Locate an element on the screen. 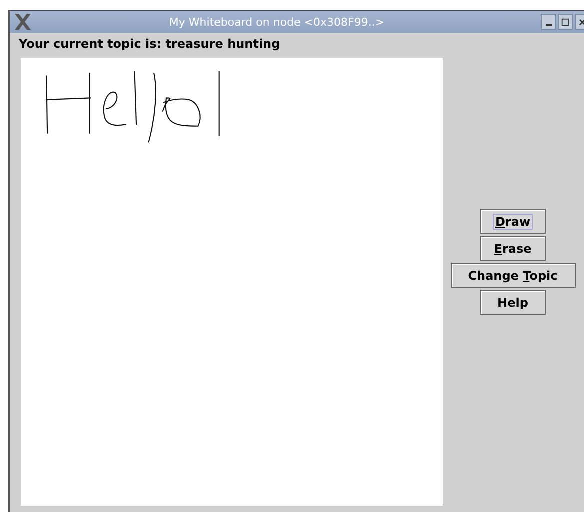 Image resolution: width=584 pixels, height=512 pixels. maximize-button is located at coordinates (565, 22).